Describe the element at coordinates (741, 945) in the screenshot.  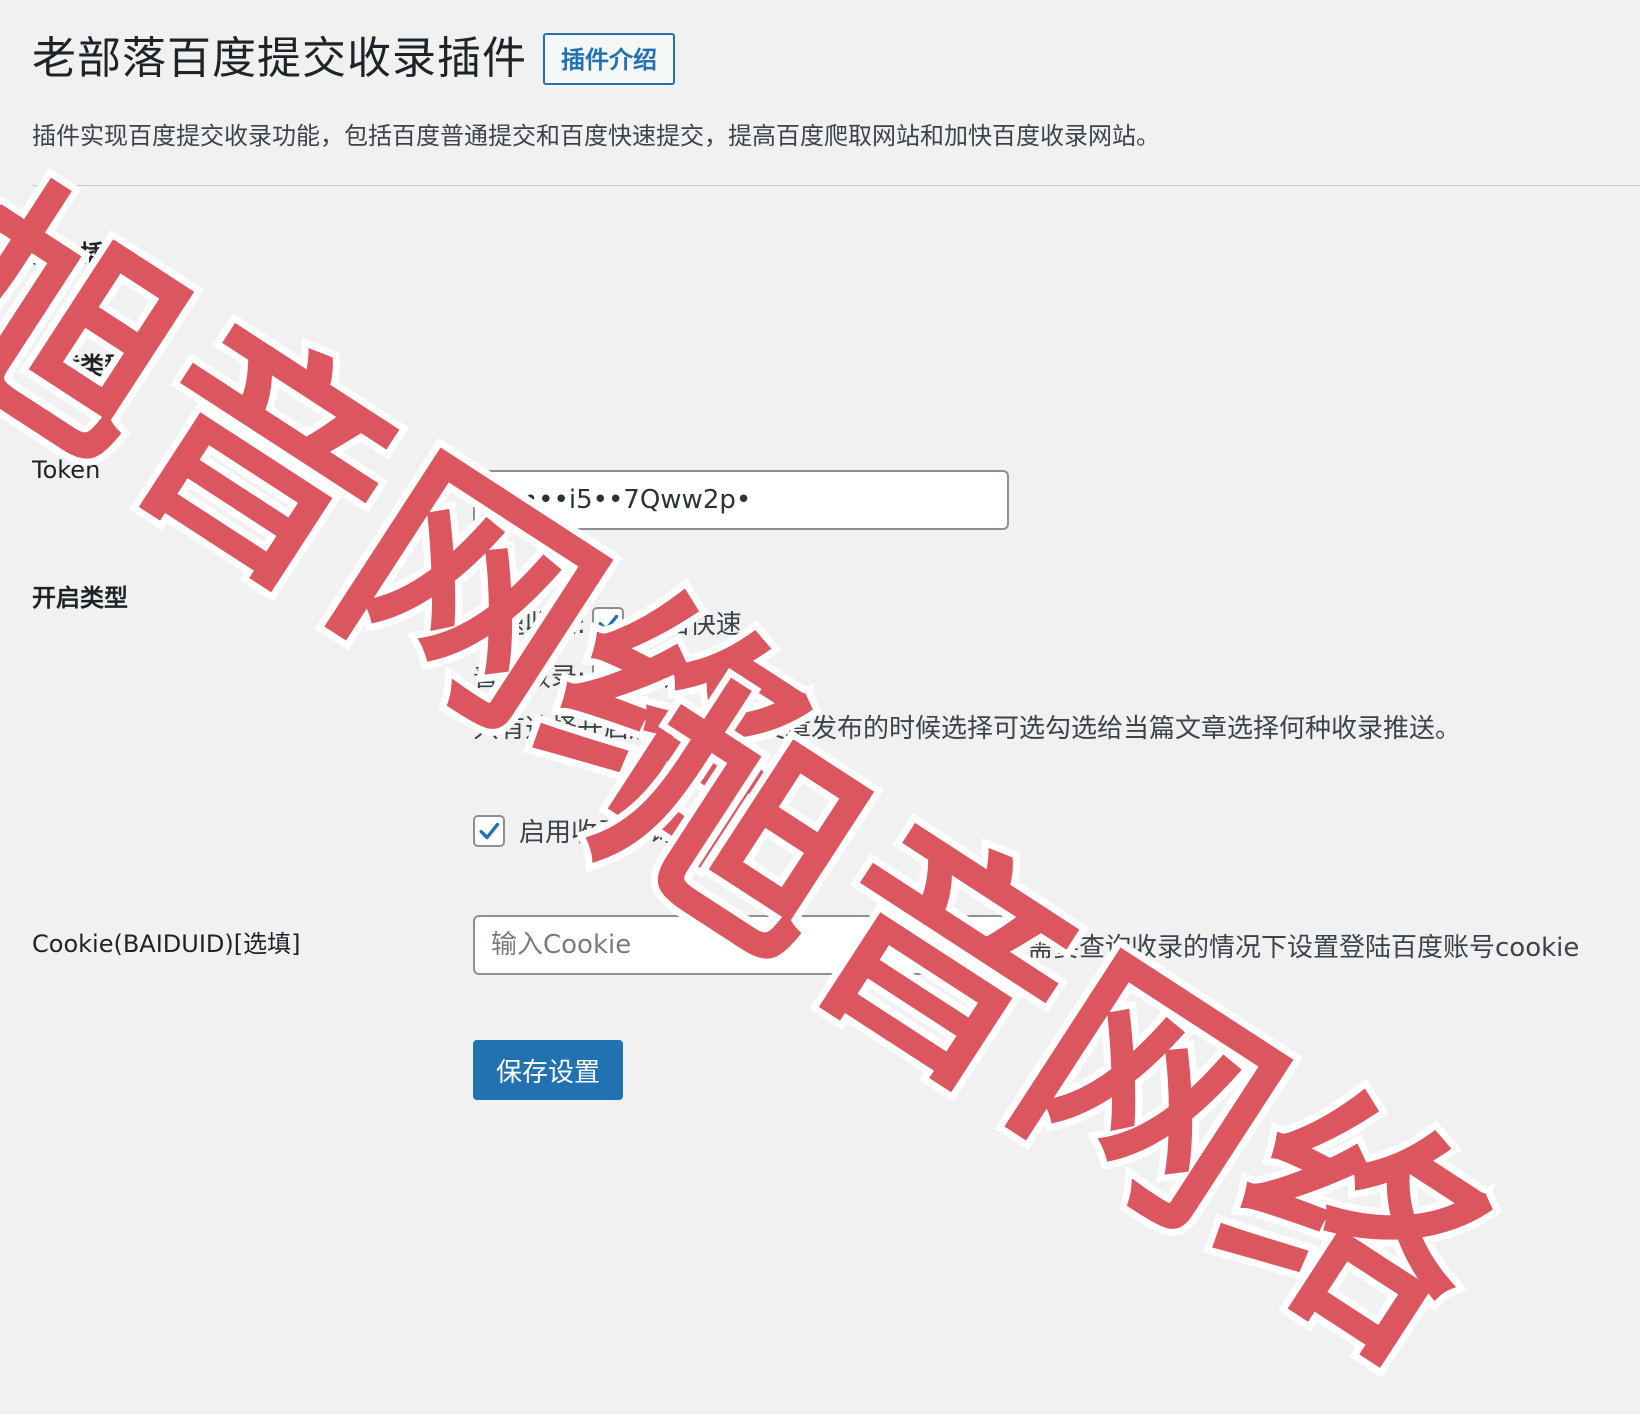
I see `cookie-input` at that location.